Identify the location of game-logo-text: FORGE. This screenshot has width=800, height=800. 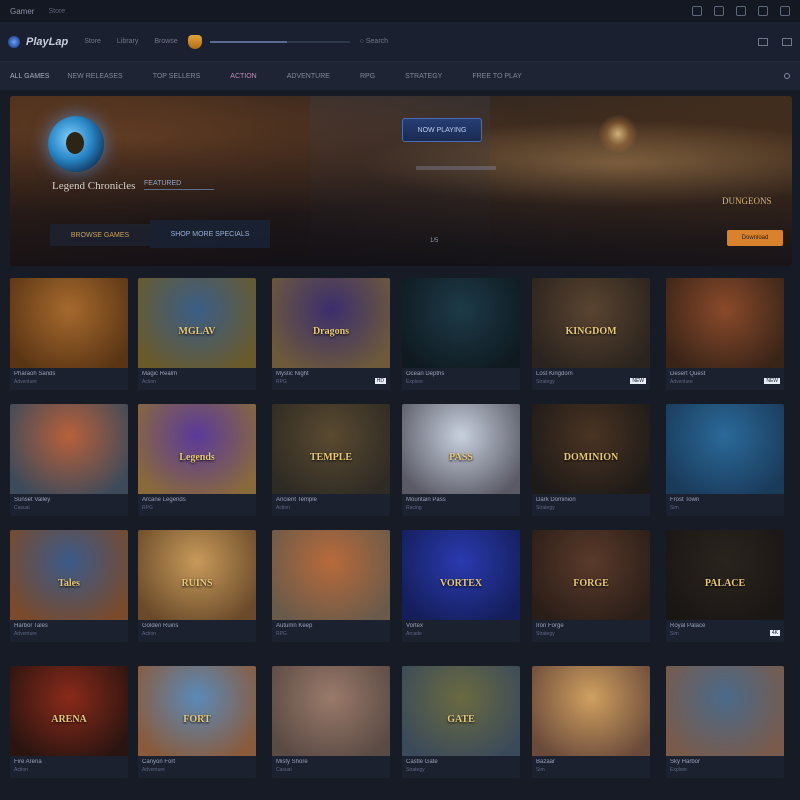
(591, 583).